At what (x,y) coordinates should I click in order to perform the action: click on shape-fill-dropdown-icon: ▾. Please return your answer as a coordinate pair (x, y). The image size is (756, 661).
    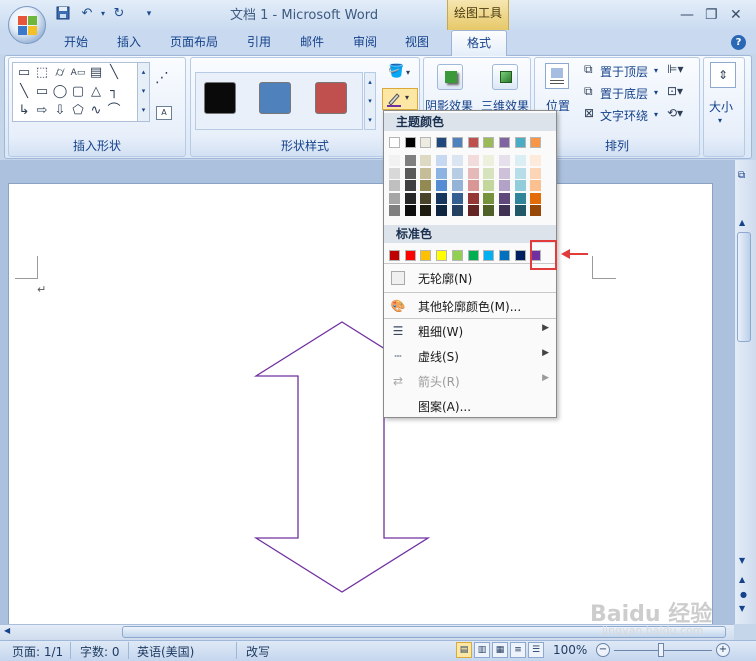
    Looking at the image, I should click on (408, 72).